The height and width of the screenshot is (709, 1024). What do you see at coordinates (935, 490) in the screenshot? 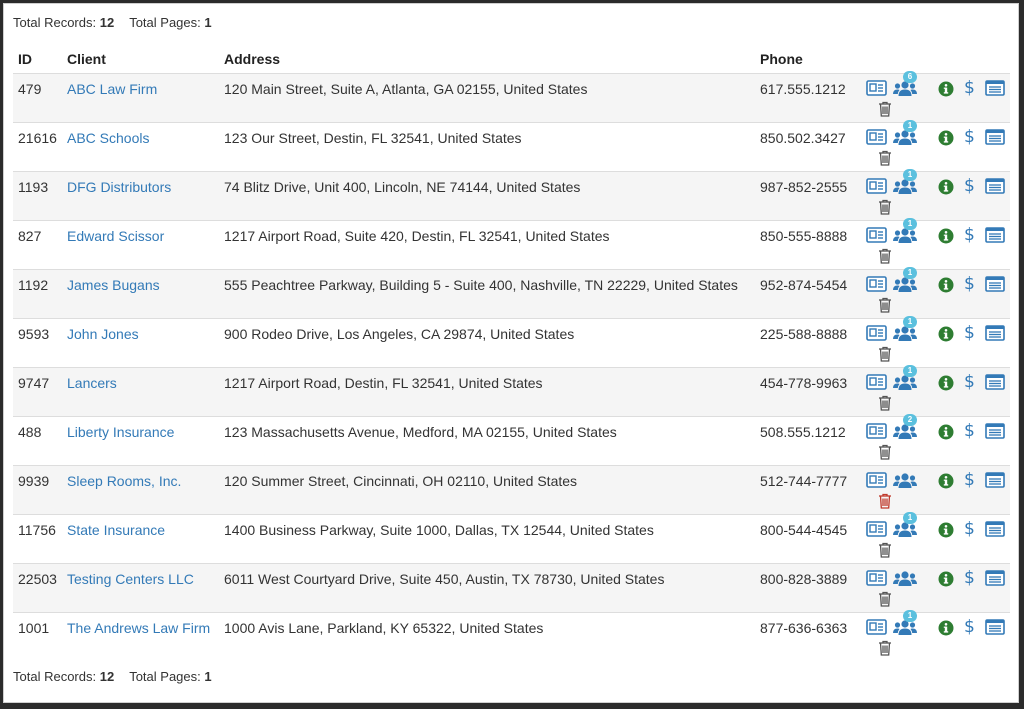
I see `row-actions: $` at bounding box center [935, 490].